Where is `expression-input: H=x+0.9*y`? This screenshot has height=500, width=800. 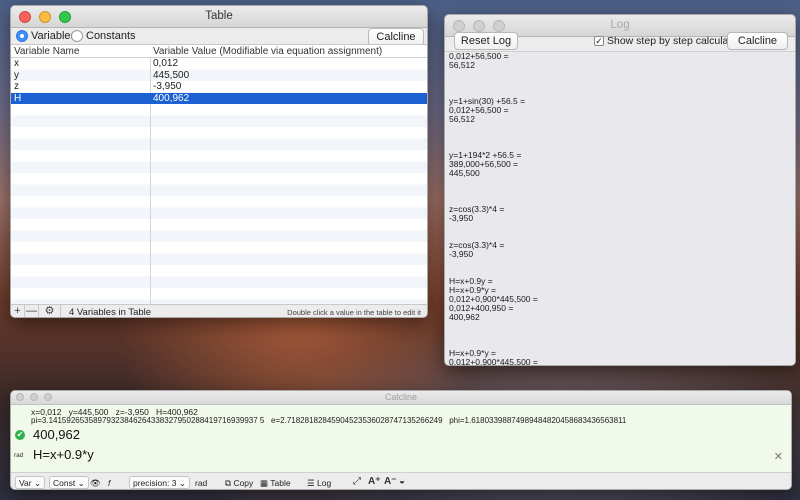 expression-input: H=x+0.9*y is located at coordinates (63, 454).